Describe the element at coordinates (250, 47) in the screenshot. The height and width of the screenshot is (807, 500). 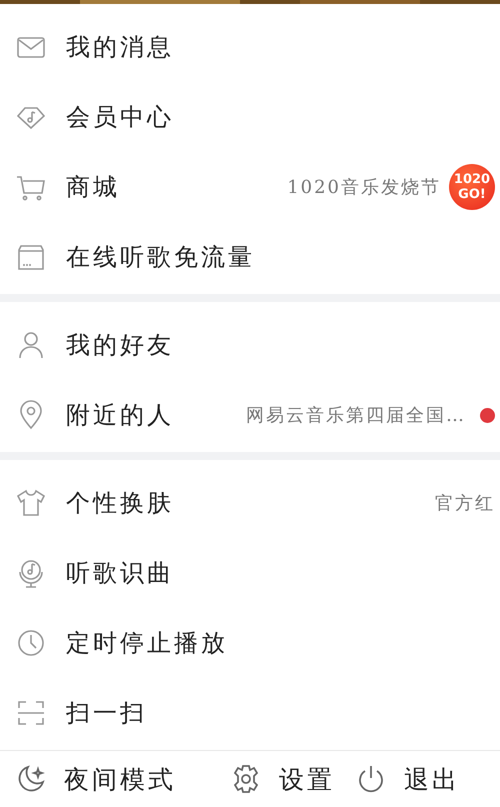
I see `menu-item: 我的消息` at that location.